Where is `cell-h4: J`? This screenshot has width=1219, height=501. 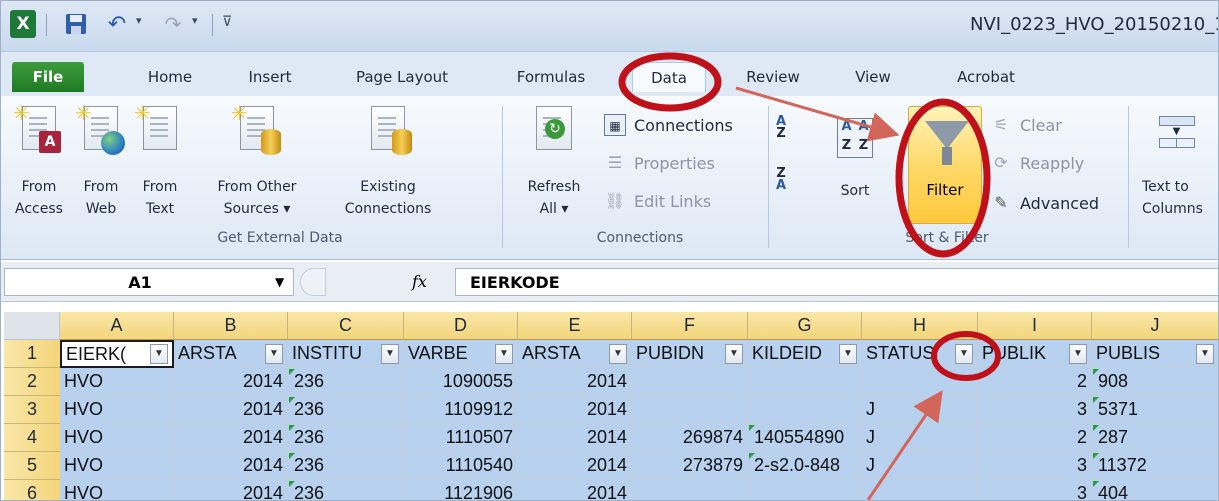 cell-h4: J is located at coordinates (920, 438).